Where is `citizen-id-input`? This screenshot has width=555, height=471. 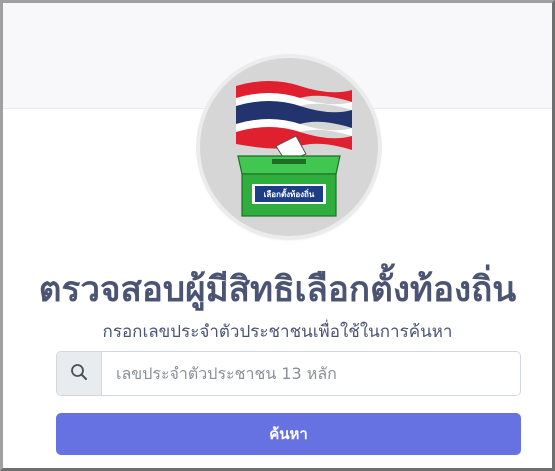 citizen-id-input is located at coordinates (311, 373).